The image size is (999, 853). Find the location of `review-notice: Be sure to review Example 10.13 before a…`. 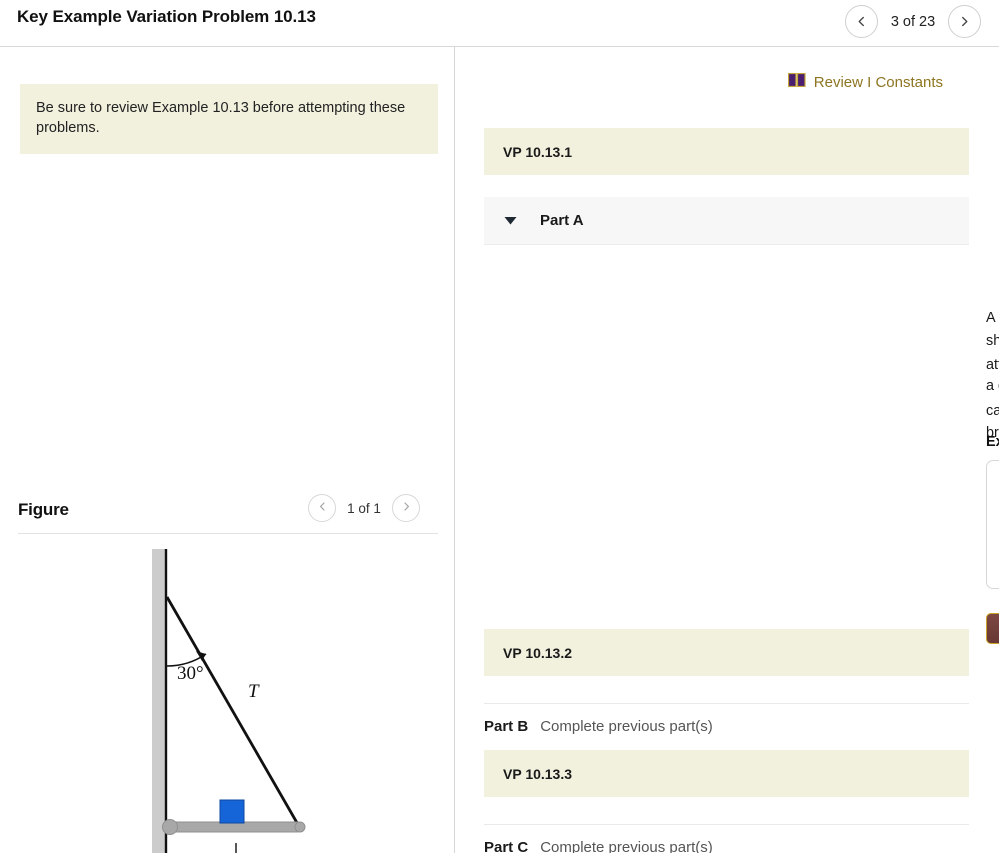

review-notice: Be sure to review Example 10.13 before a… is located at coordinates (229, 119).